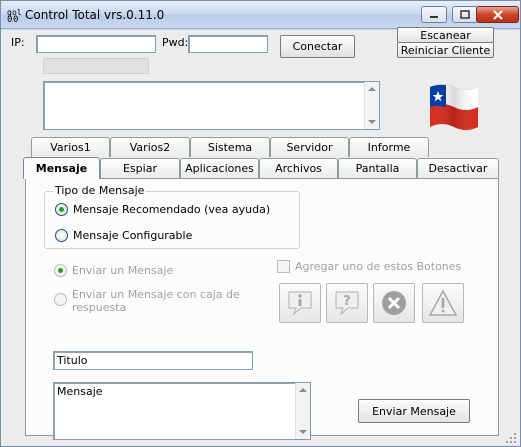  Describe the element at coordinates (445, 35) in the screenshot. I see `scan-button: Escanear` at that location.